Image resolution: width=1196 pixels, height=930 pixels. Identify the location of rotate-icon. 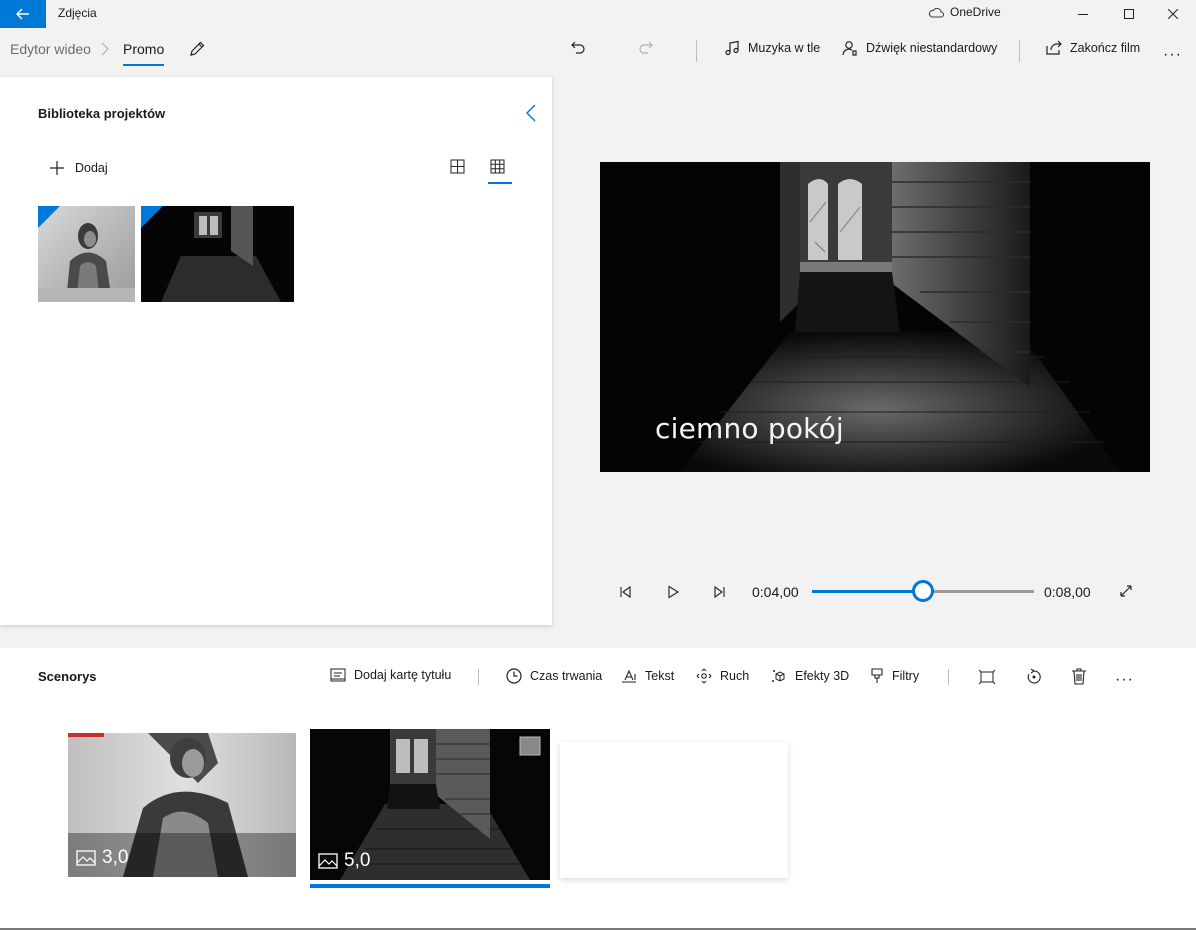
(1034, 677).